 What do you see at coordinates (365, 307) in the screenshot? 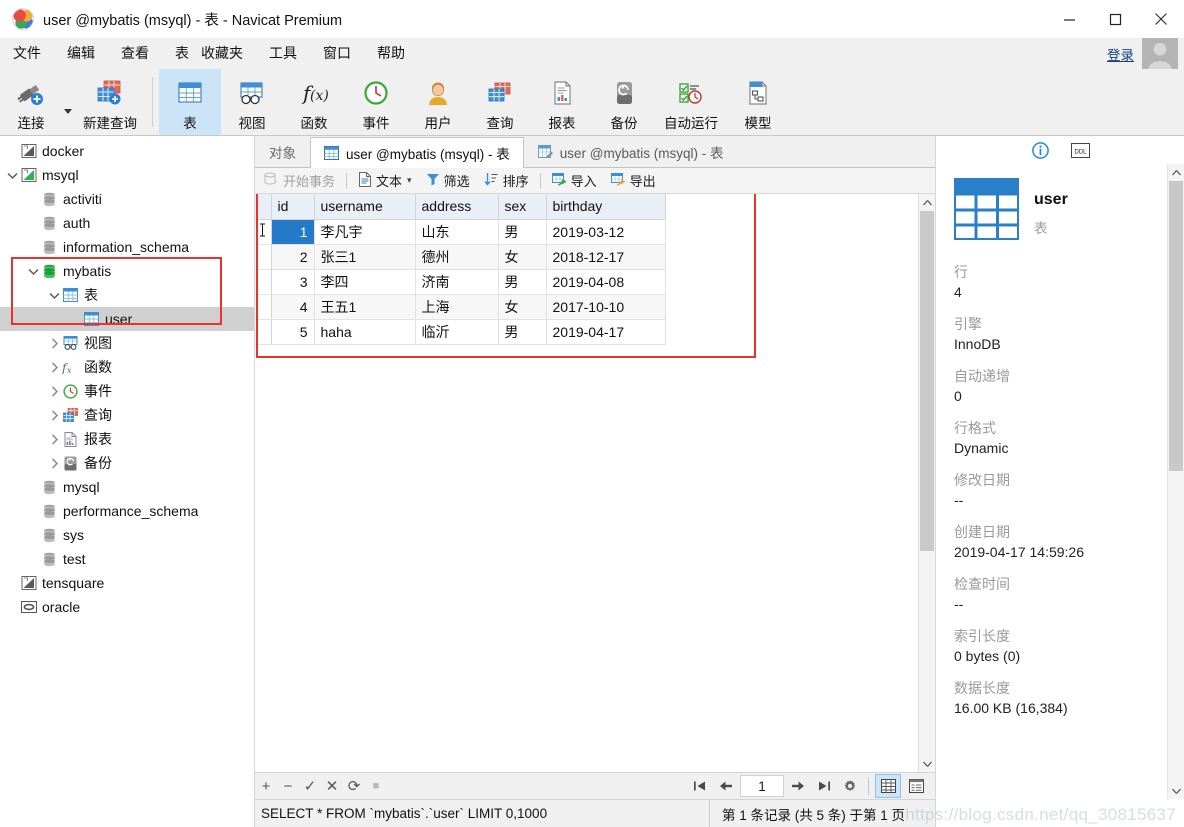
I see `cell-username: 王五1` at bounding box center [365, 307].